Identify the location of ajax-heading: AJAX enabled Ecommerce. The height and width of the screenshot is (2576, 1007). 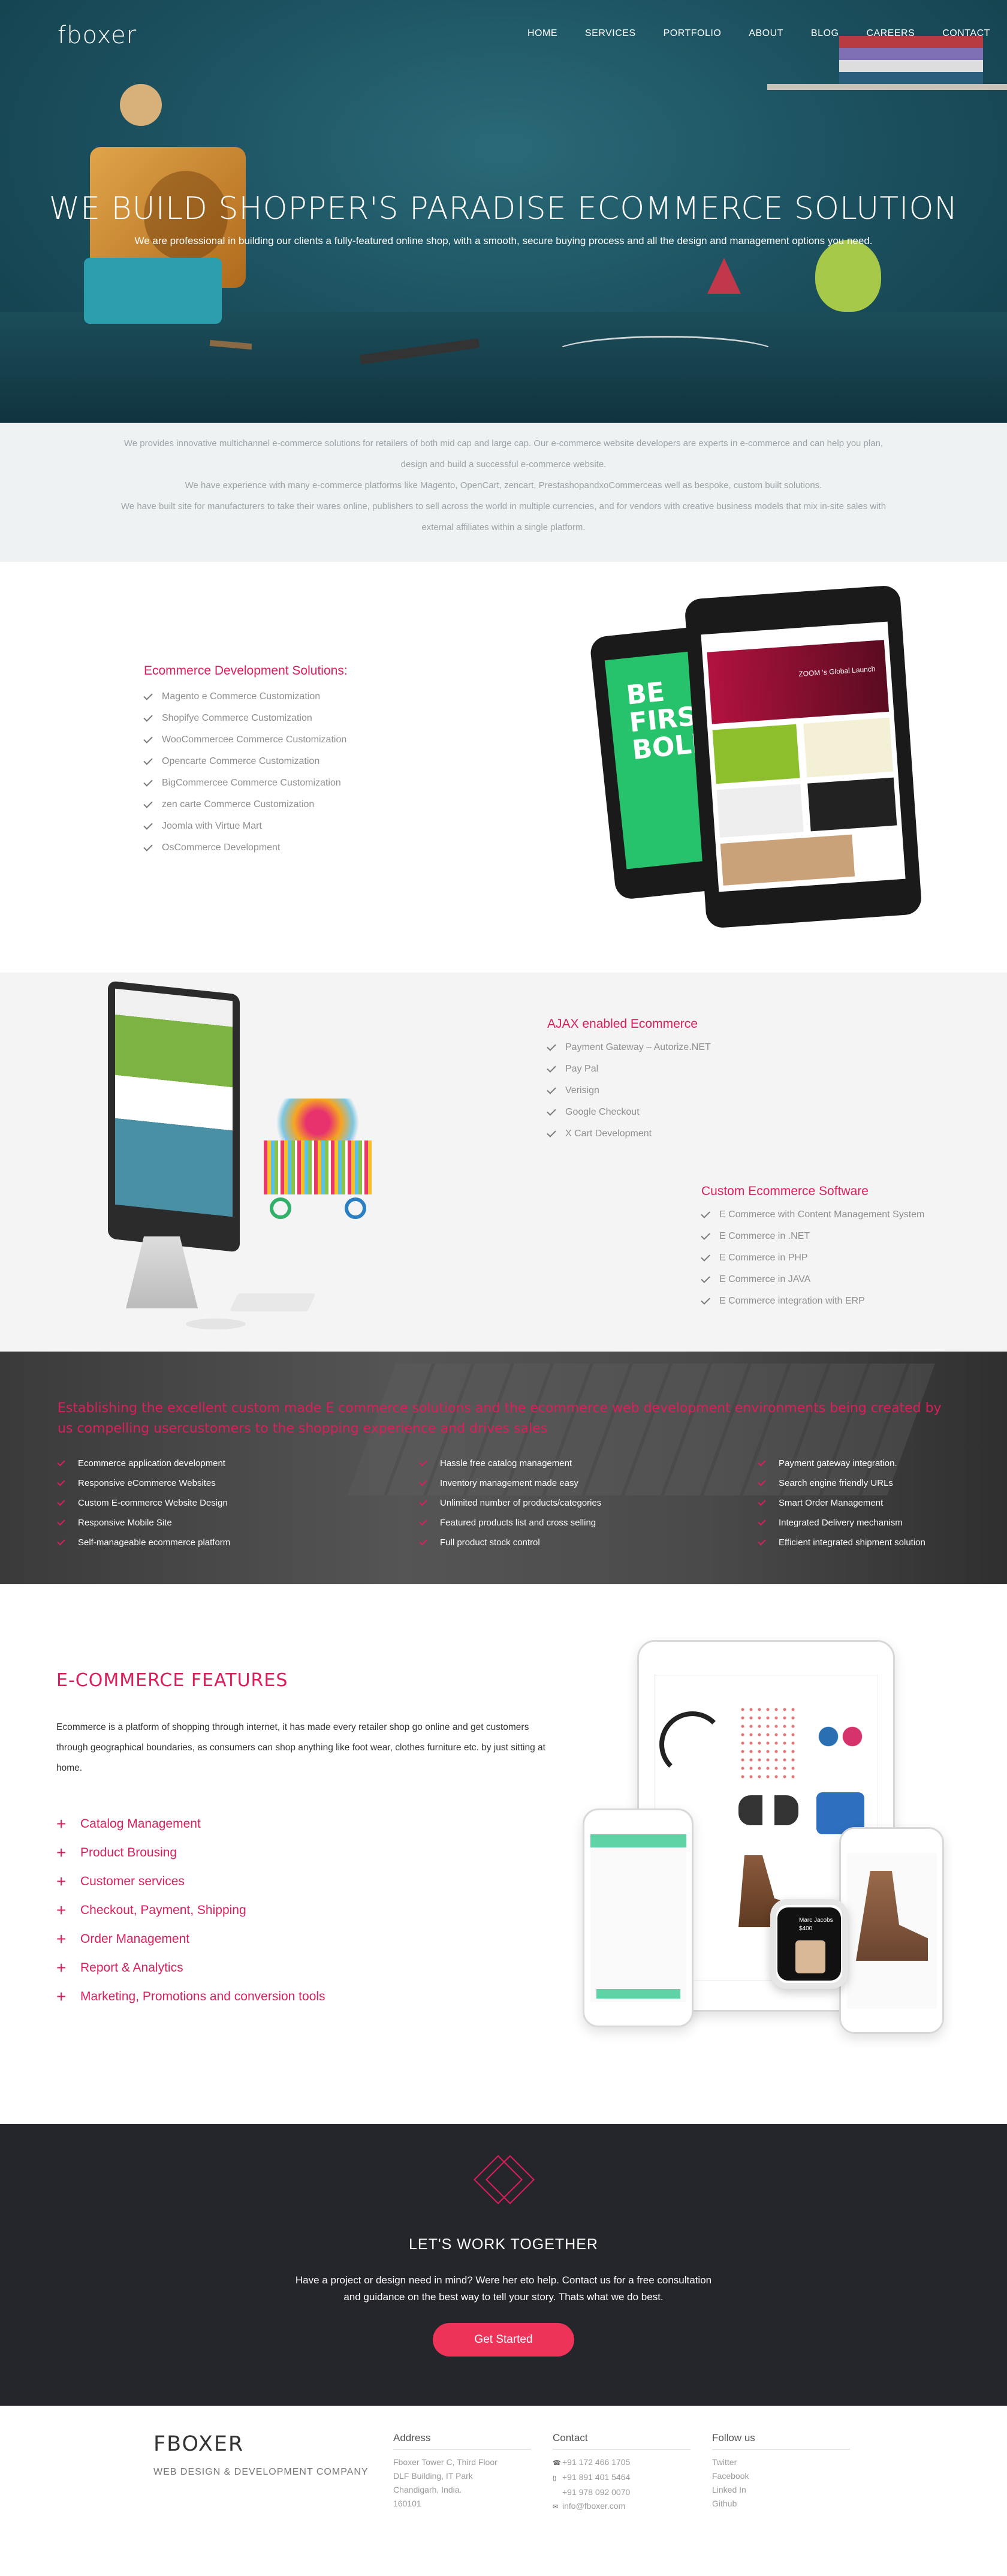
(622, 1024).